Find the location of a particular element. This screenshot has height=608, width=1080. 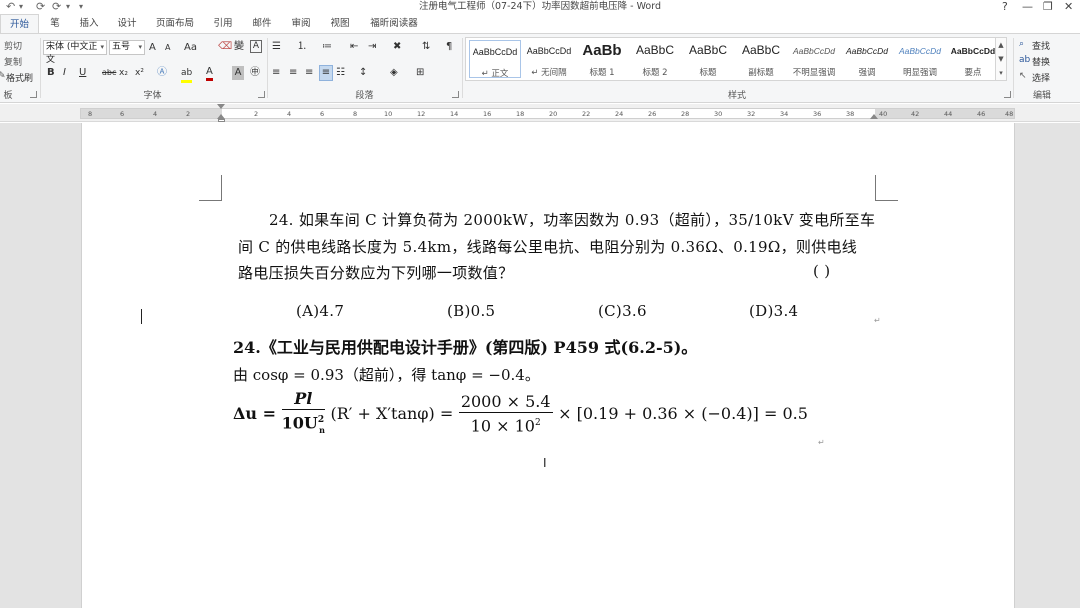

shading-icon: ◈ is located at coordinates (394, 73).